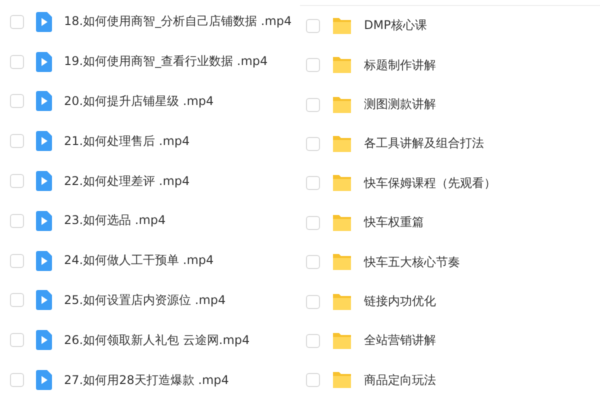 The height and width of the screenshot is (400, 600). I want to click on file-name: 21.如何处理售后 .mp4, so click(127, 141).